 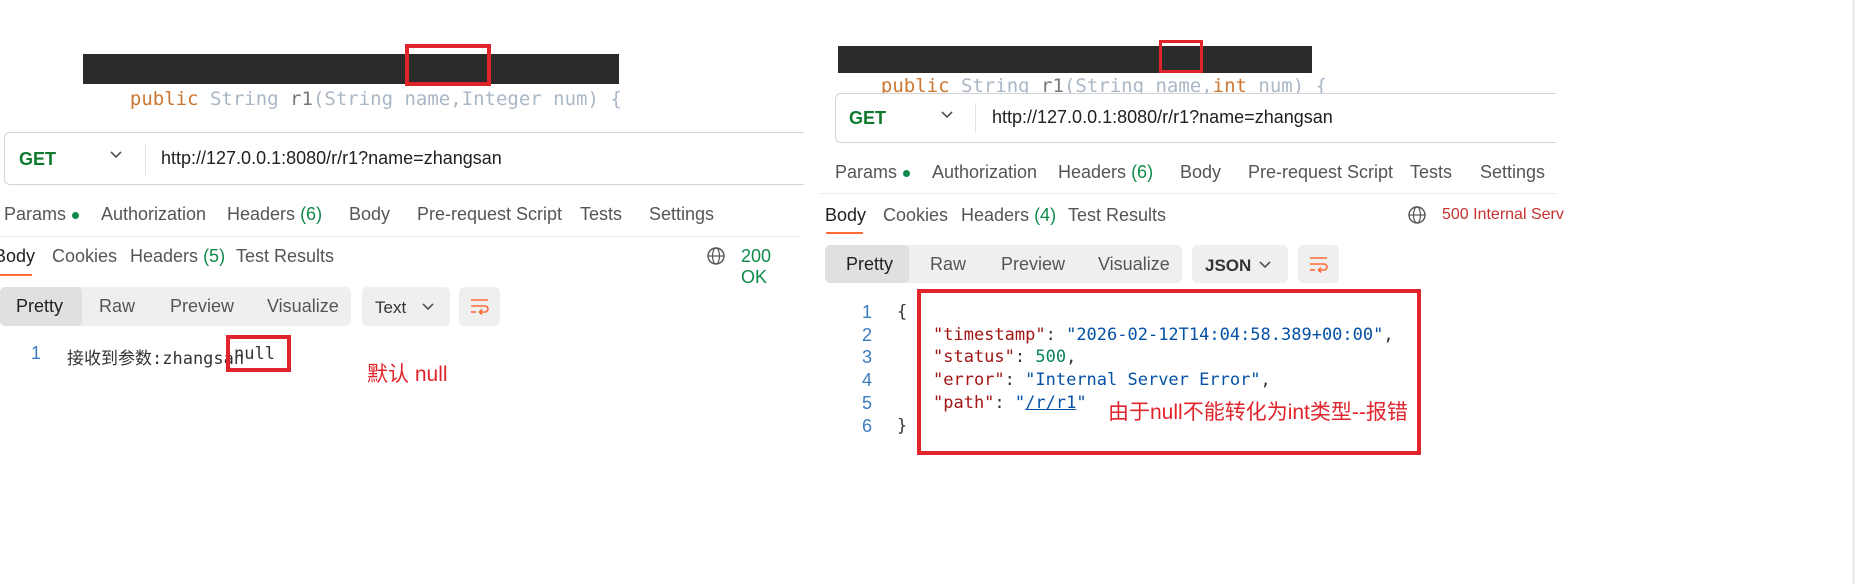 What do you see at coordinates (1082, 71) in the screenshot?
I see `right-code-snippet: public String r1(String name,int num) {` at bounding box center [1082, 71].